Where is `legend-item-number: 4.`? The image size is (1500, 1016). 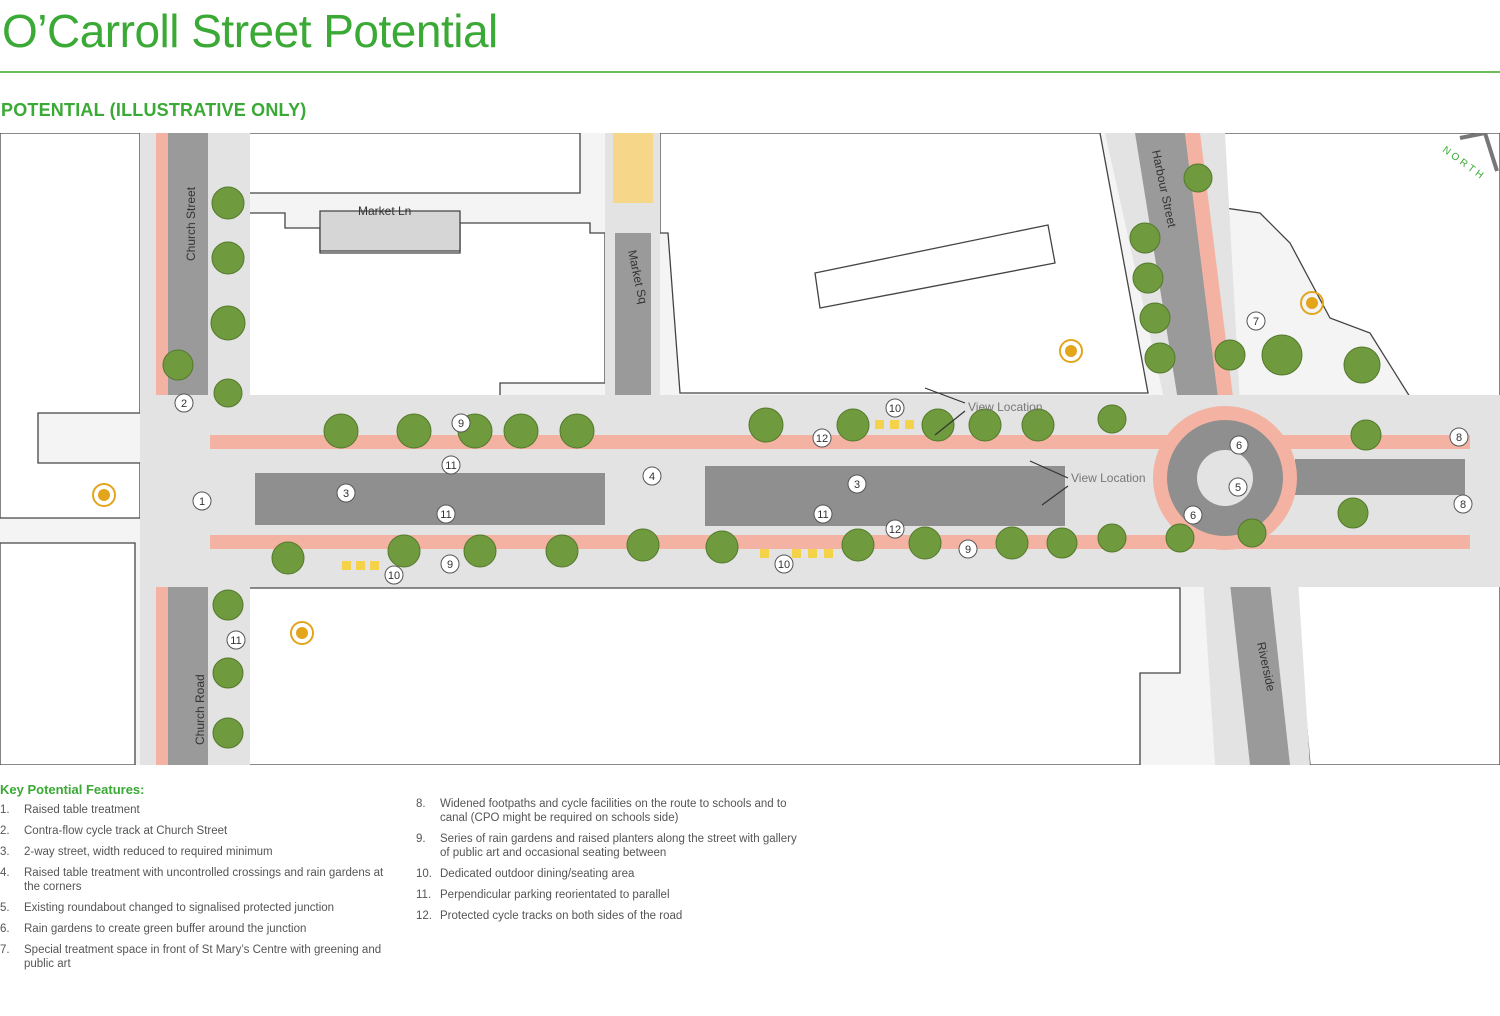
legend-item-number: 4. is located at coordinates (5, 873).